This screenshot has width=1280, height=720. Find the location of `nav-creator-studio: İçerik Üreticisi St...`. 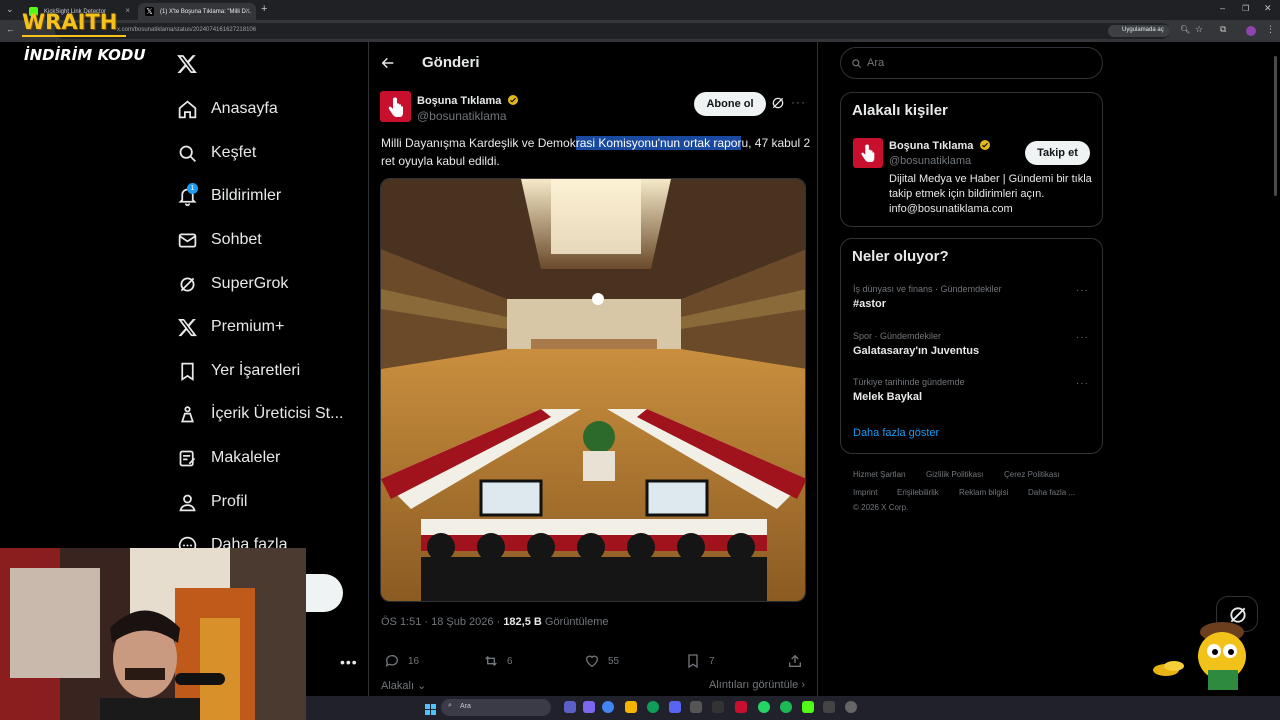

nav-creator-studio: İçerik Üreticisi St... is located at coordinates (259, 414).